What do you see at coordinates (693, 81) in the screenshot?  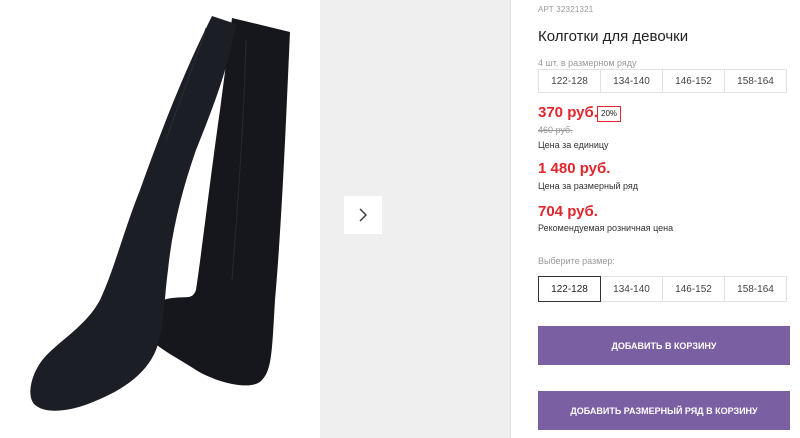 I see `pack-size: 146-152` at bounding box center [693, 81].